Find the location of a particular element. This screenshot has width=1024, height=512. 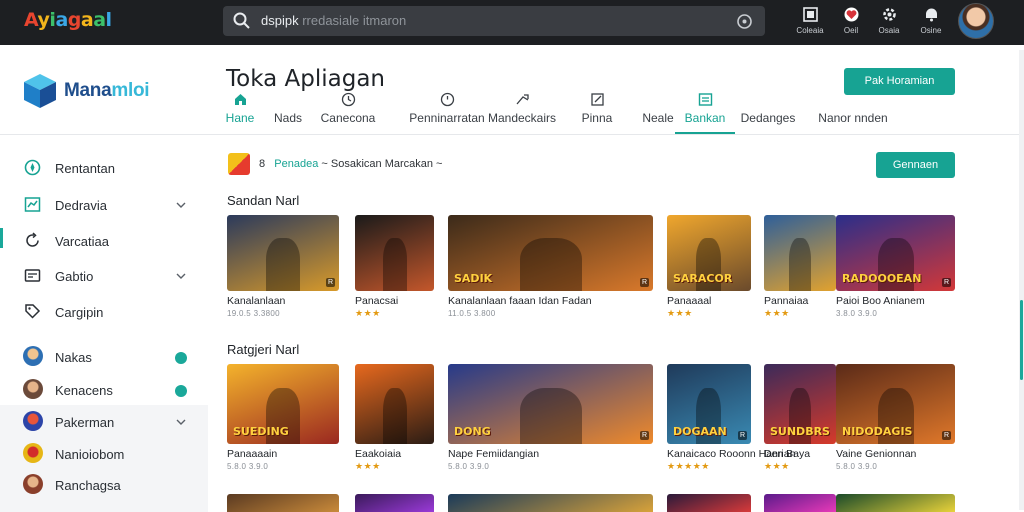

top-nav-settings: Osaia is located at coordinates (889, 20).